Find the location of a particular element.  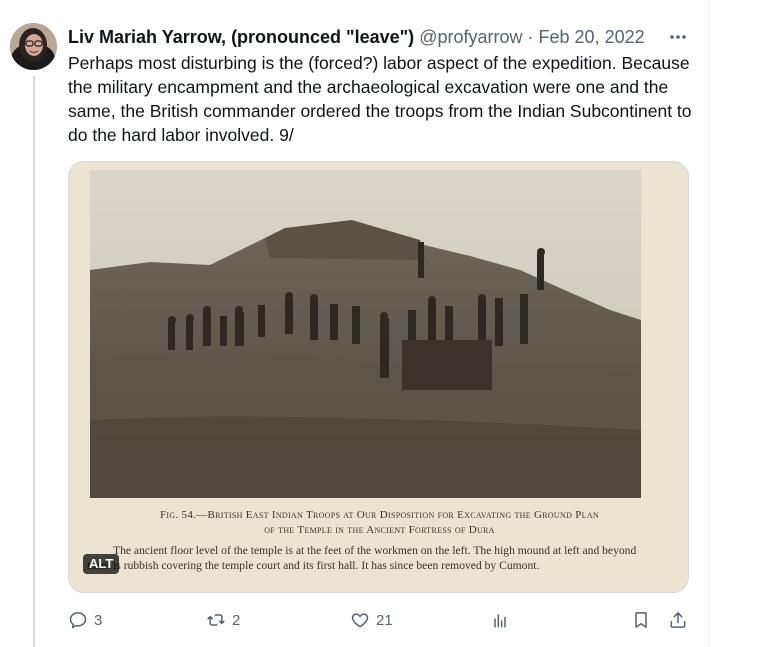

heart-icon is located at coordinates (360, 620).